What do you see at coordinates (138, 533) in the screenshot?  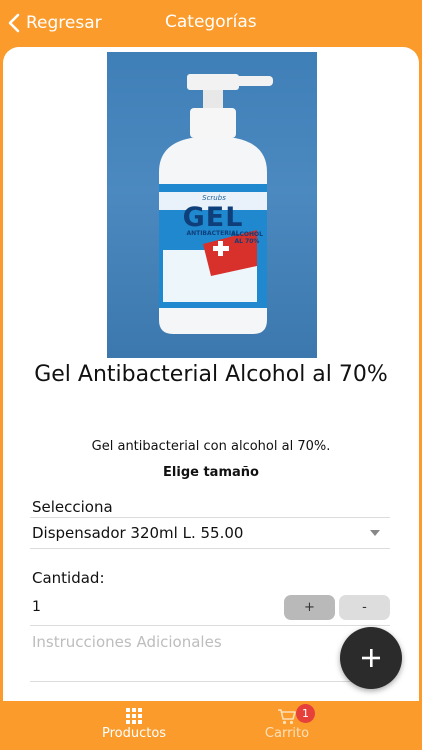 I see `size-select-value: Dispensador 320ml L. 55.00` at bounding box center [138, 533].